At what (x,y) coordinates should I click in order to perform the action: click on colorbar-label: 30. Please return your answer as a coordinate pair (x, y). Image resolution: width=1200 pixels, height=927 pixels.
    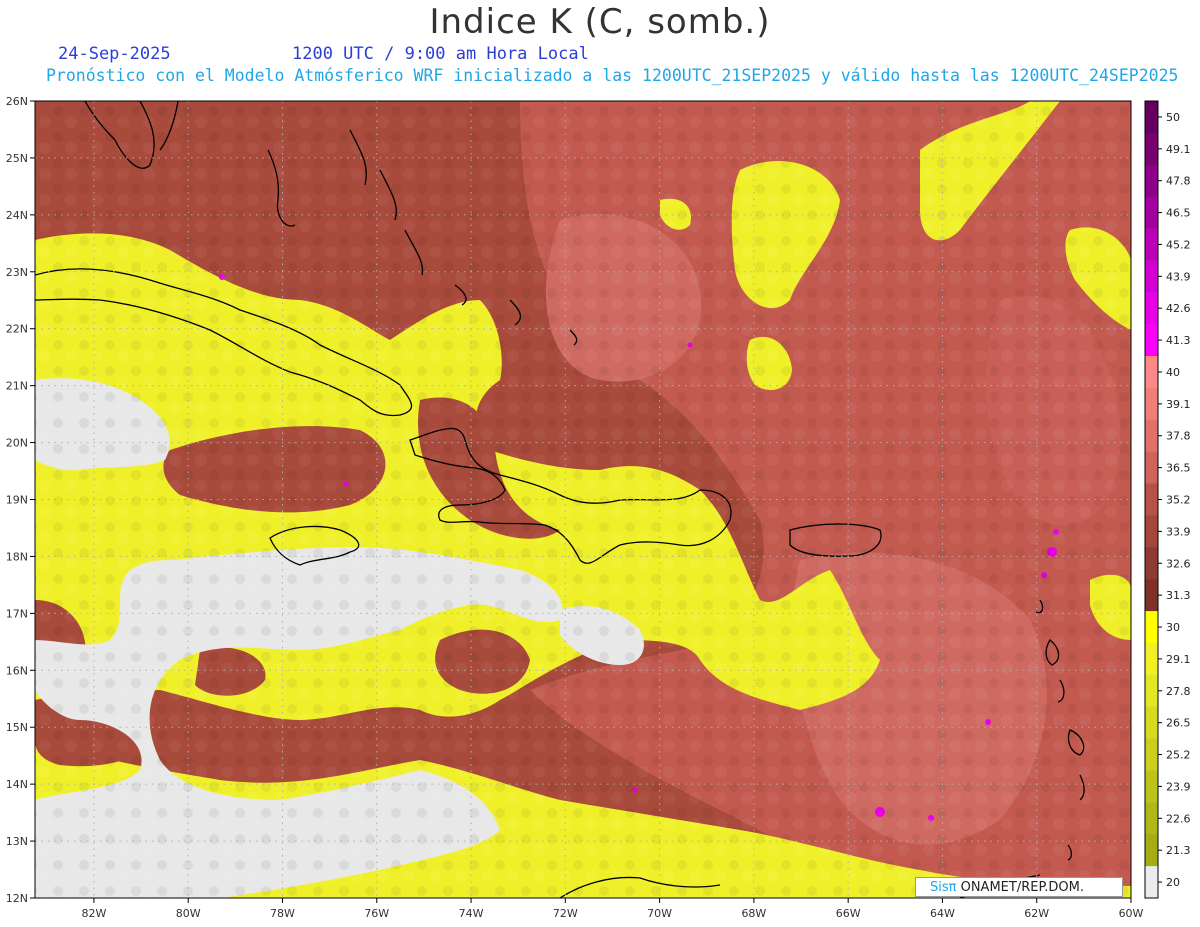
    Looking at the image, I should click on (1173, 627).